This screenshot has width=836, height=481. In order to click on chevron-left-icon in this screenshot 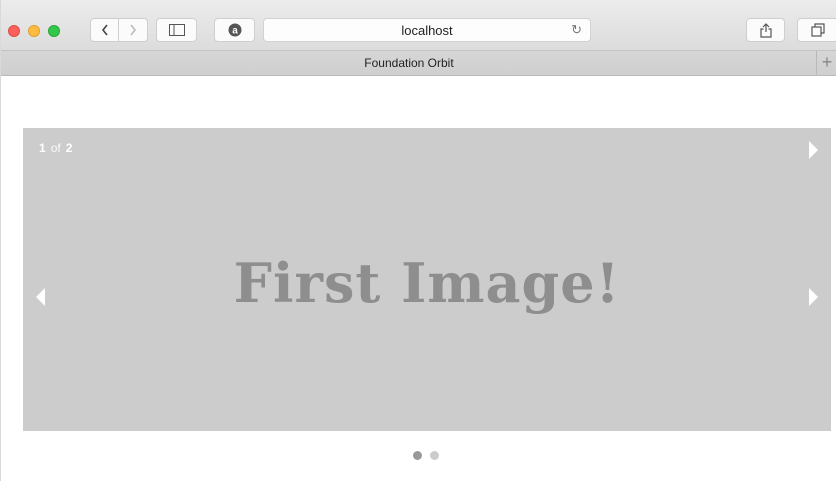, I will do `click(104, 30)`.